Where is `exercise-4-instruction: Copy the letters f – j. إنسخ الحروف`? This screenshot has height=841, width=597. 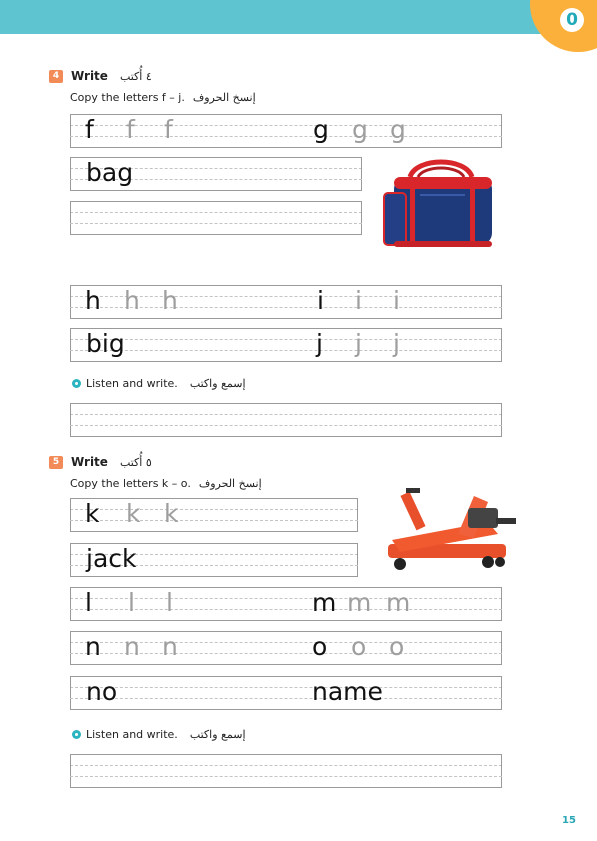
exercise-4-instruction: Copy the letters f – j. إنسخ الحروف is located at coordinates (163, 97).